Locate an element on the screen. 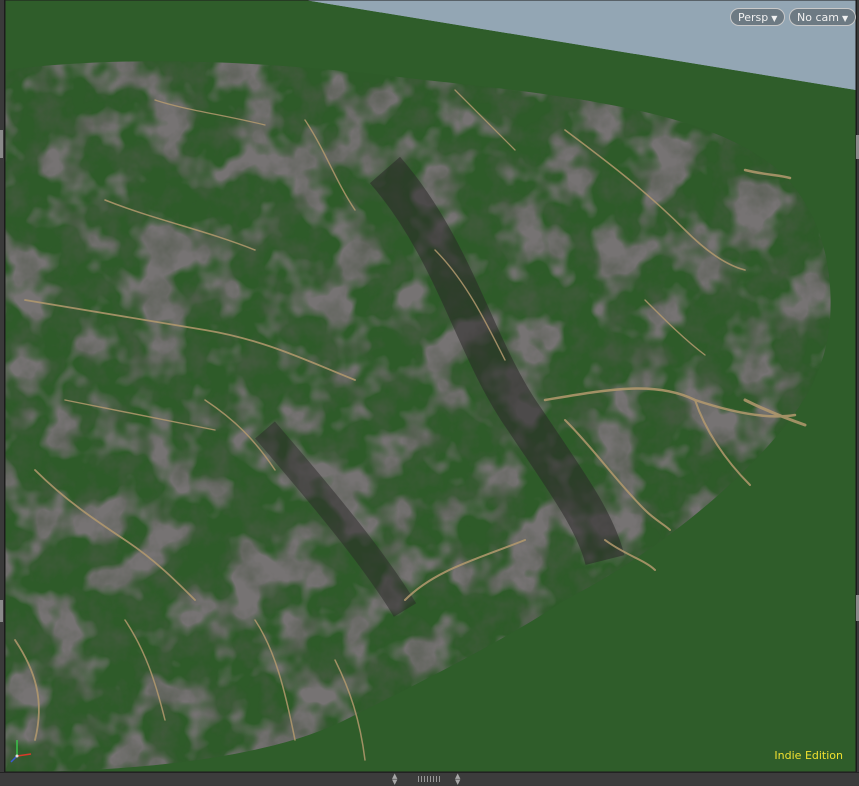  left-pane-tab is located at coordinates (1, 144).